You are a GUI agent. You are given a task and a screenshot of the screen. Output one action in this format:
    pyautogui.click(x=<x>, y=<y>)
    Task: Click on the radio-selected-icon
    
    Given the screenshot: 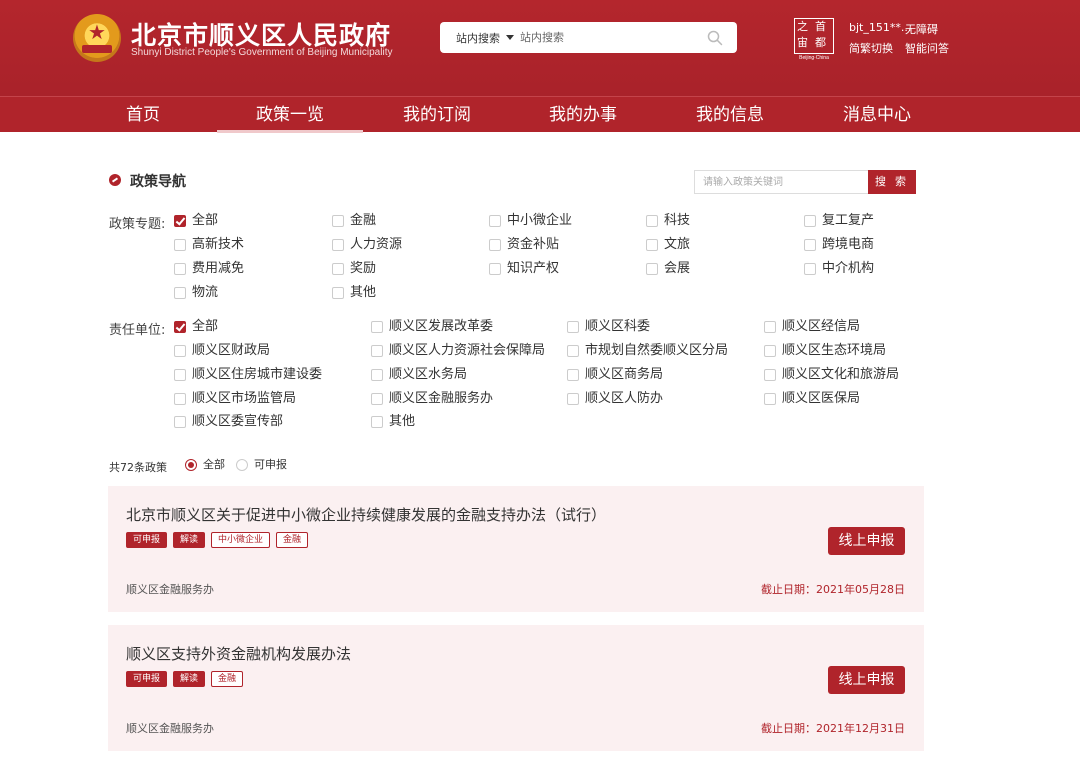 What is the action you would take?
    pyautogui.click(x=191, y=465)
    